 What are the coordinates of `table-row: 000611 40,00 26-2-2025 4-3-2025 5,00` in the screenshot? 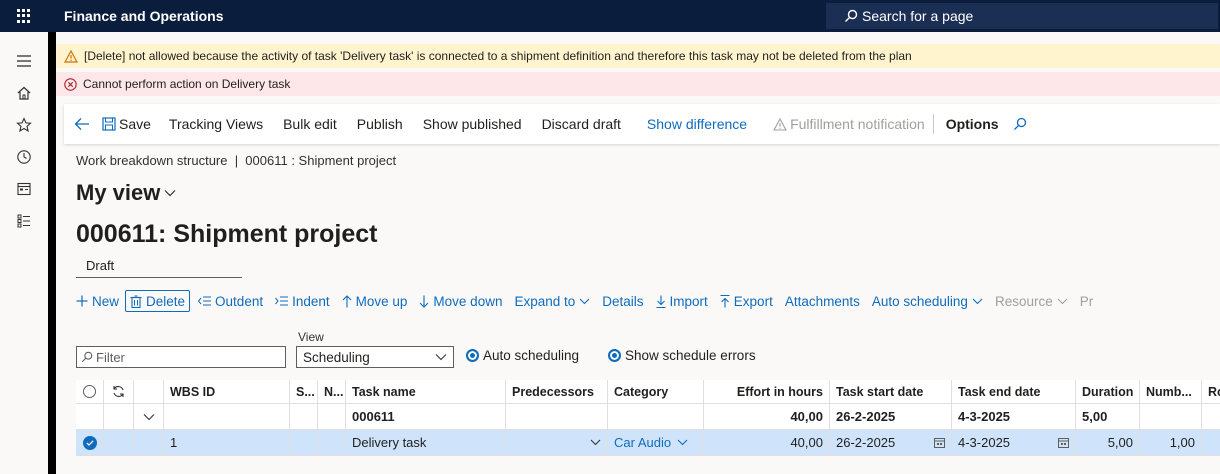 It's located at (648, 417).